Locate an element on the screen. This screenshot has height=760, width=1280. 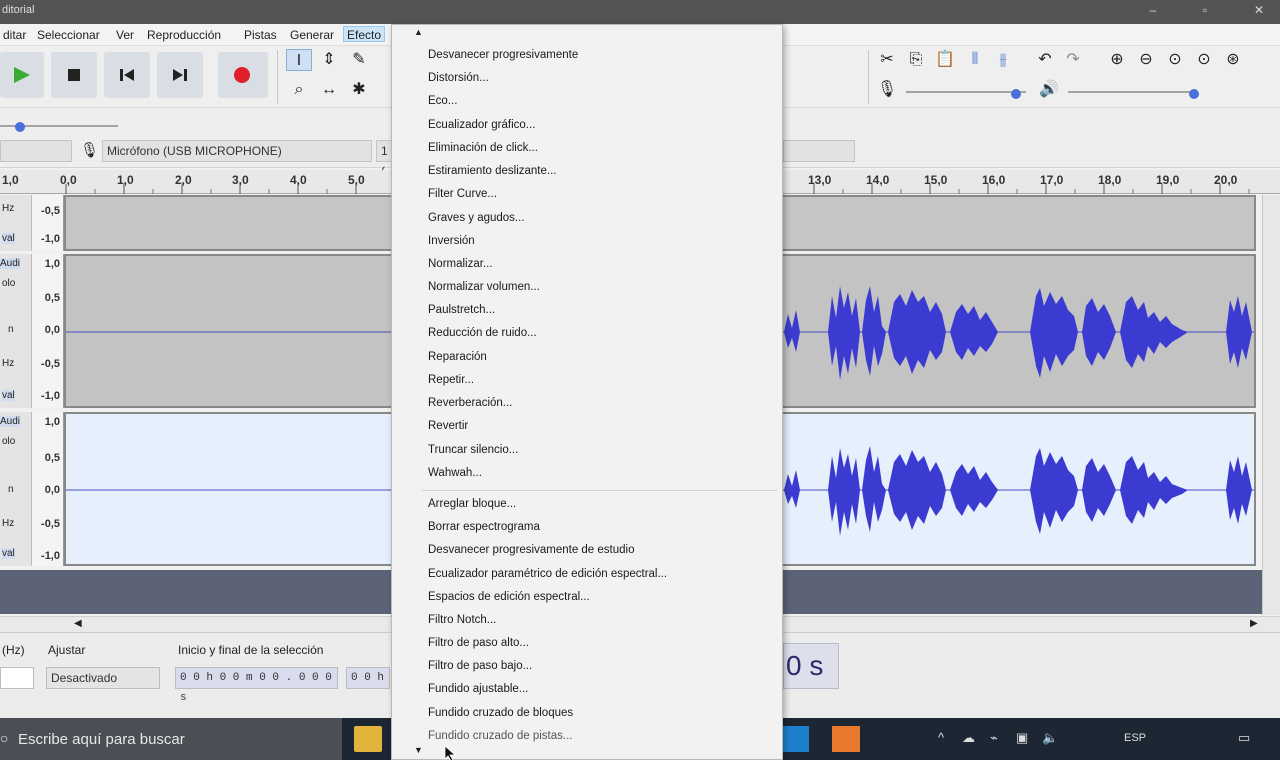
selection-start-field: 0 0 h 0 0 m 0 0 . 0 0 0 s is located at coordinates (256, 685).